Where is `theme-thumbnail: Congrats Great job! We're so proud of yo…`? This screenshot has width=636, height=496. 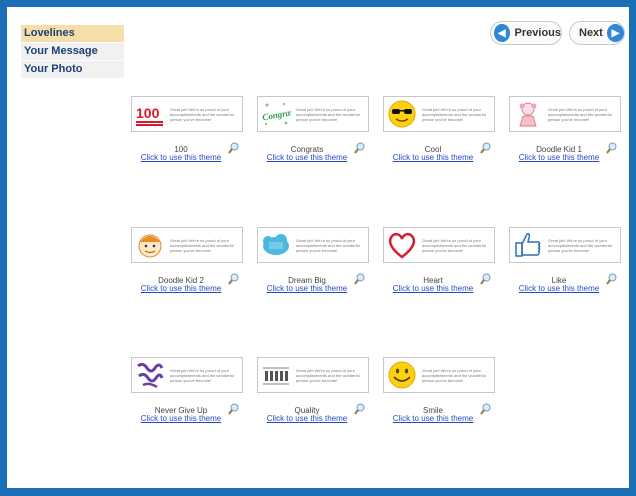 theme-thumbnail: Congrats Great job! We're so proud of yo… is located at coordinates (313, 114).